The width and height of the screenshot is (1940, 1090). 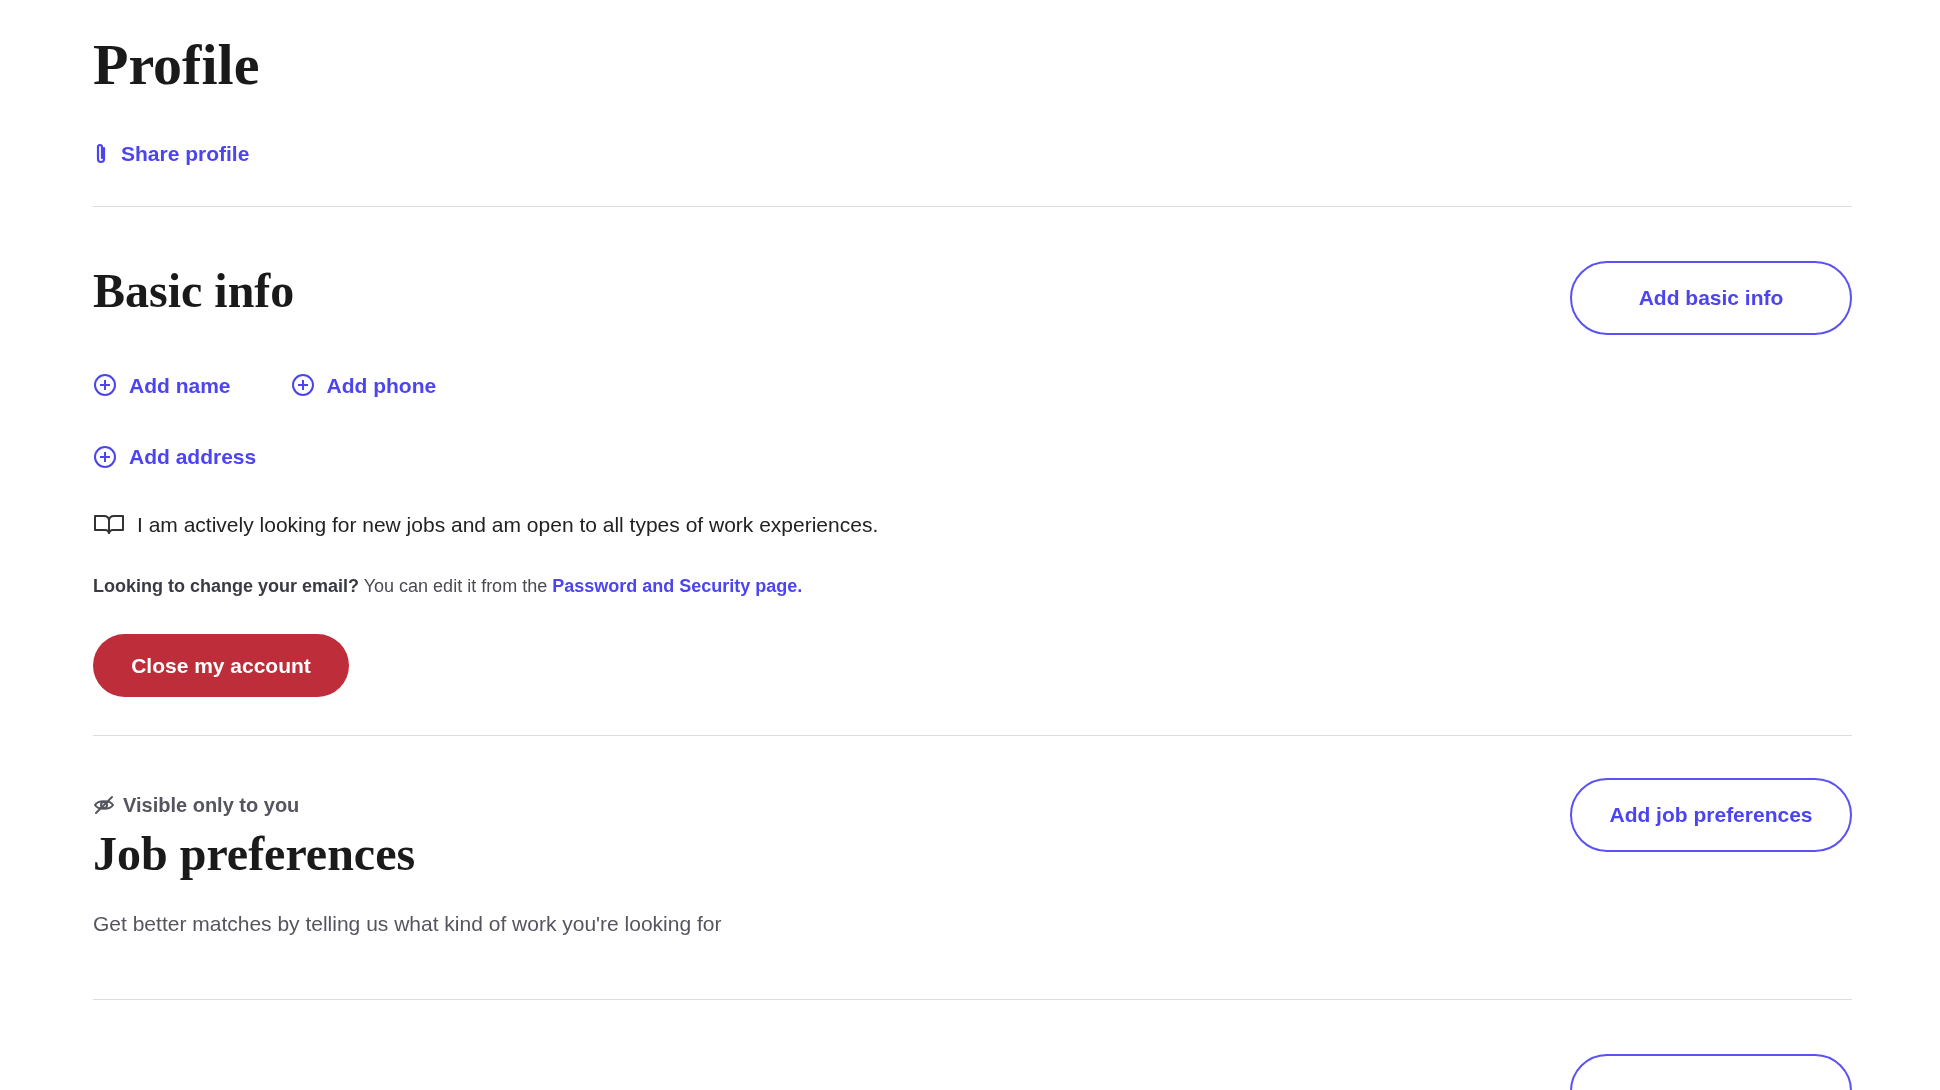 I want to click on add-job-preferences-button: Add job preferences, so click(x=1711, y=815).